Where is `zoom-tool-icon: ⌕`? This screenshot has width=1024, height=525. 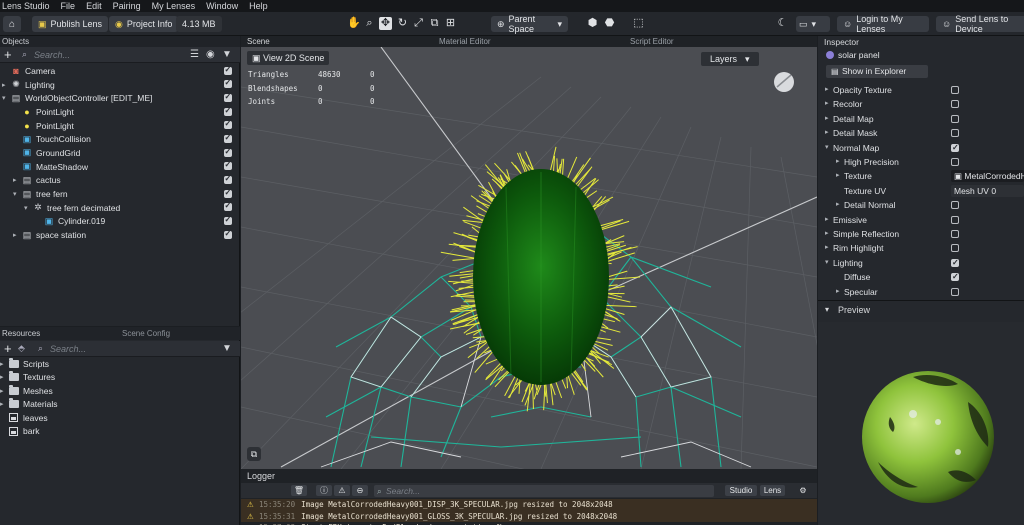
zoom-tool-icon: ⌕ is located at coordinates (369, 23).